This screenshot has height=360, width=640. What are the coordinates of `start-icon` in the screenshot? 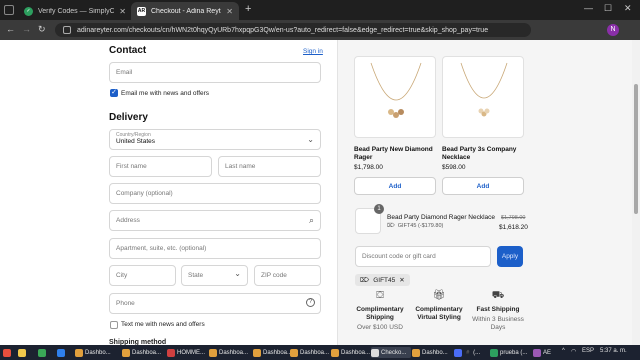 It's located at (8, 352).